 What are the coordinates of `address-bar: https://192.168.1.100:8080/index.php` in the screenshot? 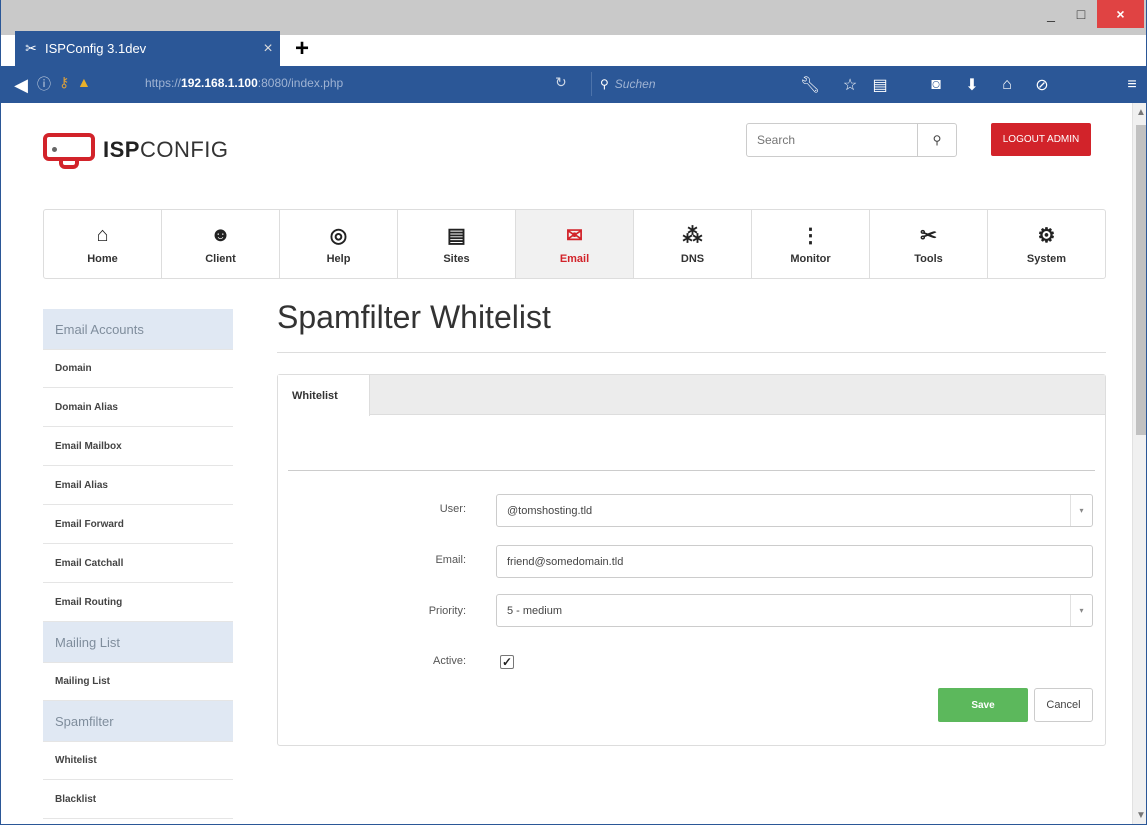 It's located at (244, 83).